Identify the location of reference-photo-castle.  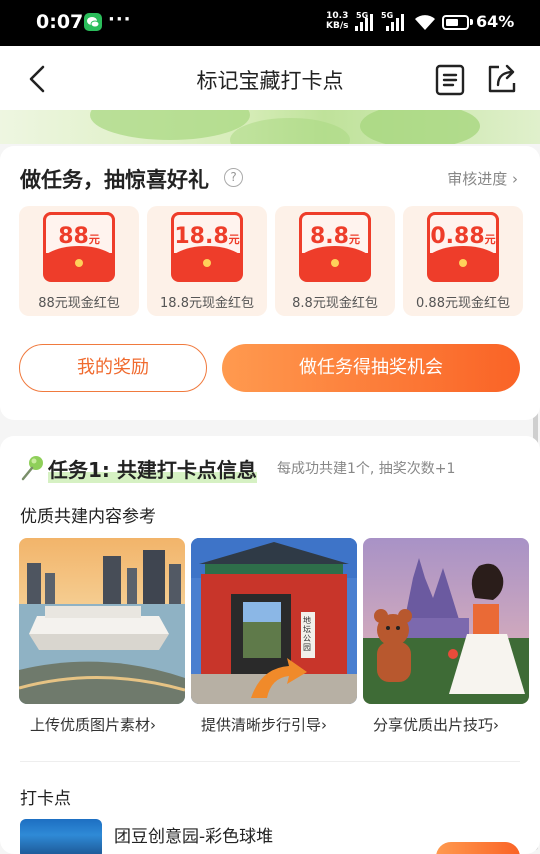
(446, 621).